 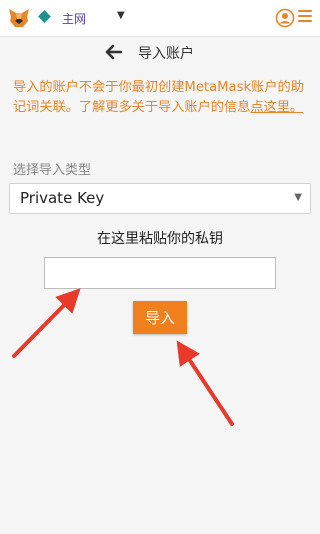 I want to click on back-arrow-icon, so click(x=113, y=52).